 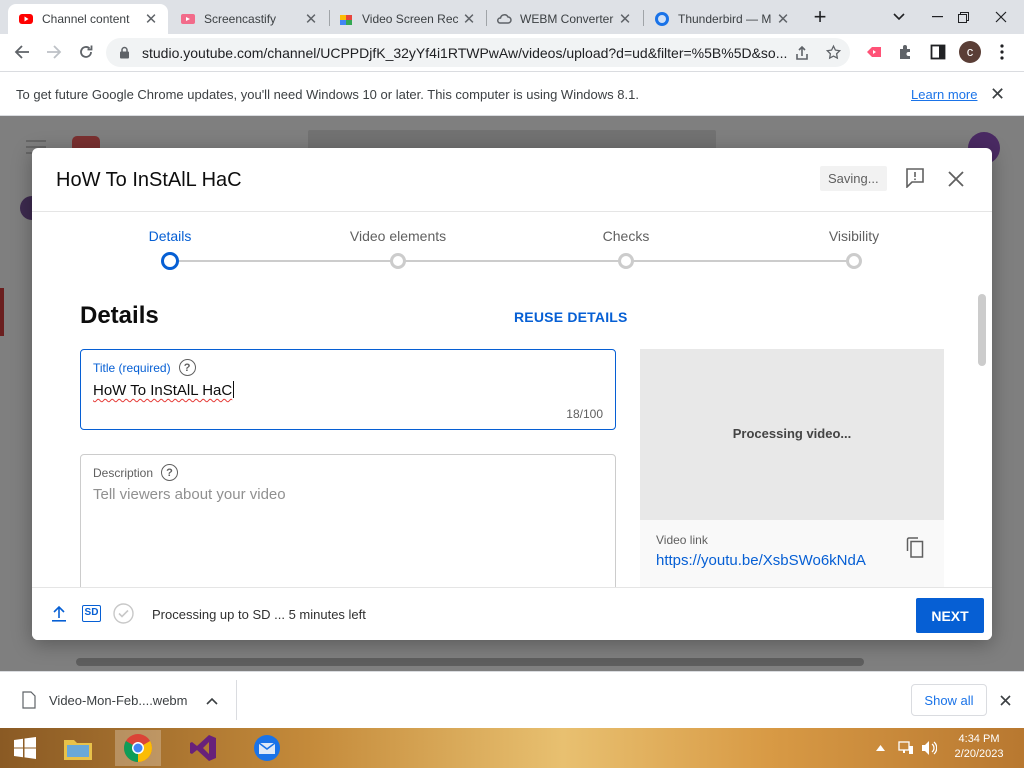 What do you see at coordinates (1002, 52) in the screenshot?
I see `chrome-menu-button` at bounding box center [1002, 52].